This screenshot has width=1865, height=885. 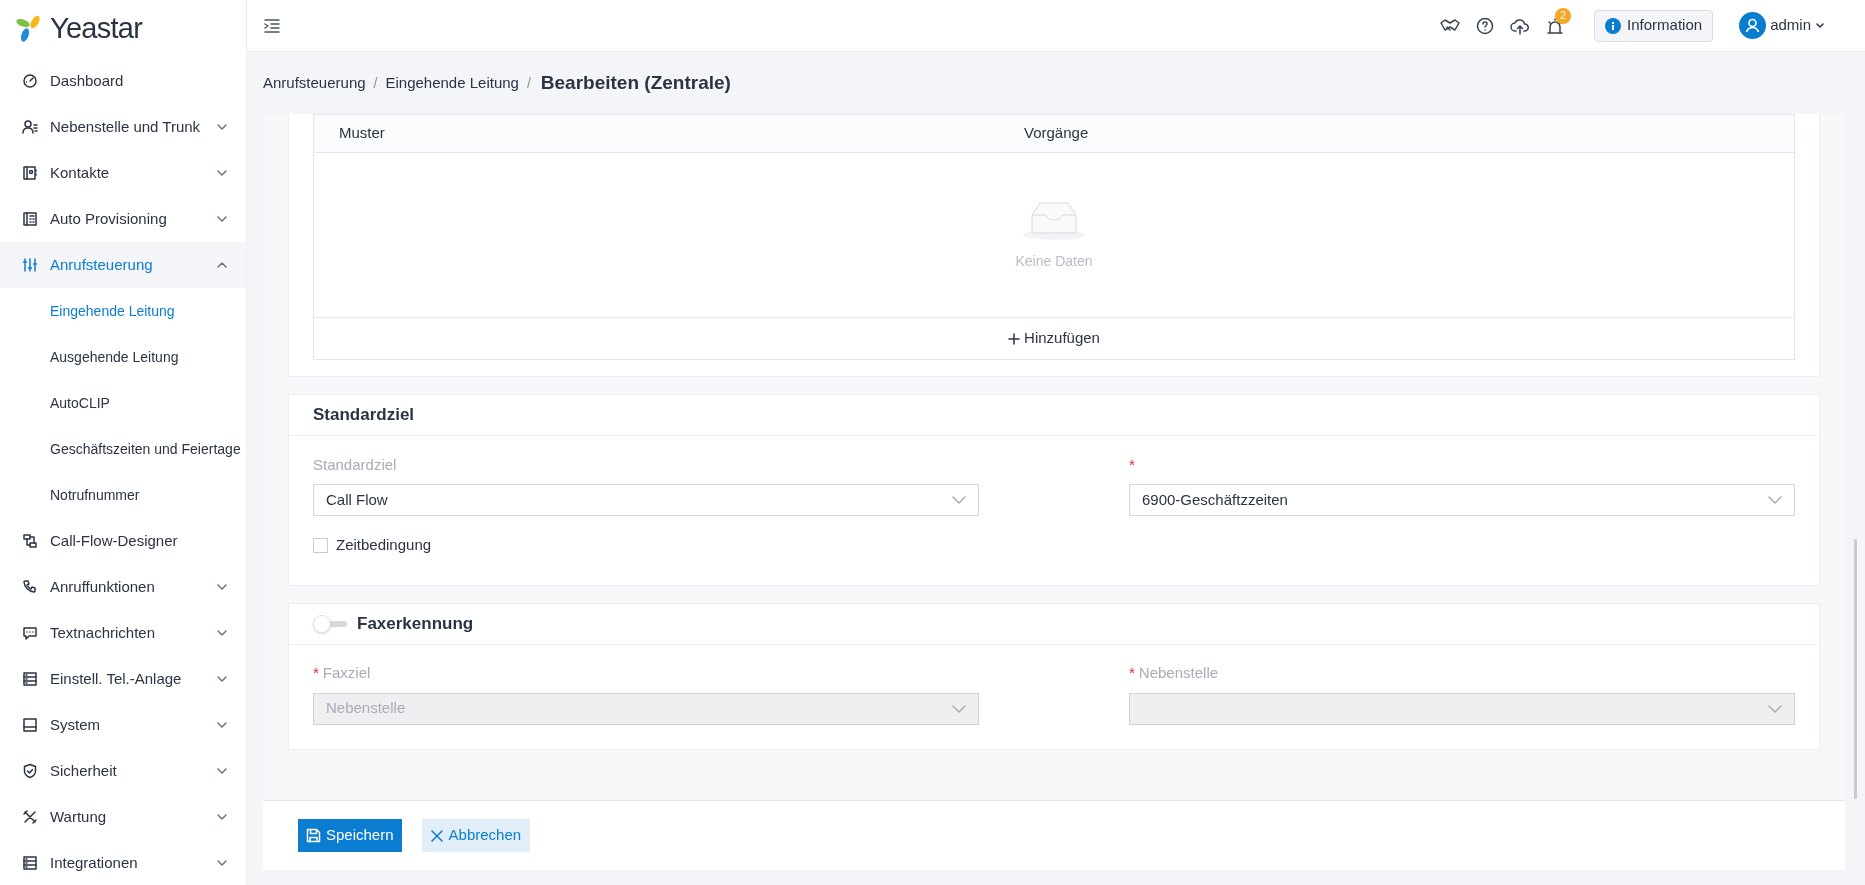 What do you see at coordinates (635, 82) in the screenshot?
I see `page-title: Bearbeiten (Zentrale)` at bounding box center [635, 82].